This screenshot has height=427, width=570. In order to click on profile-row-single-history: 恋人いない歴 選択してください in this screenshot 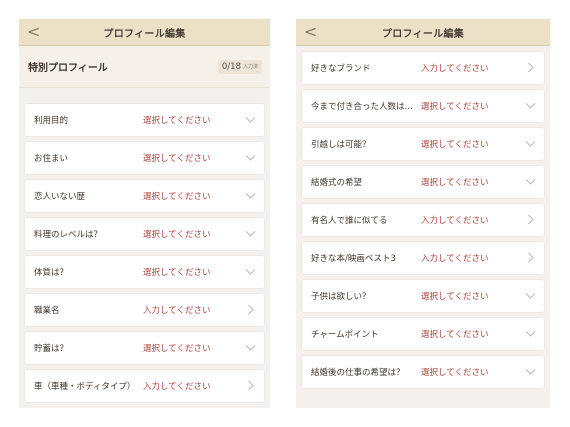, I will do `click(144, 196)`.